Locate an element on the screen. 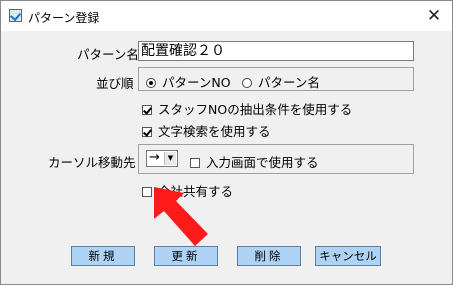 The width and height of the screenshot is (453, 285). radio-unselected-icon is located at coordinates (247, 83).